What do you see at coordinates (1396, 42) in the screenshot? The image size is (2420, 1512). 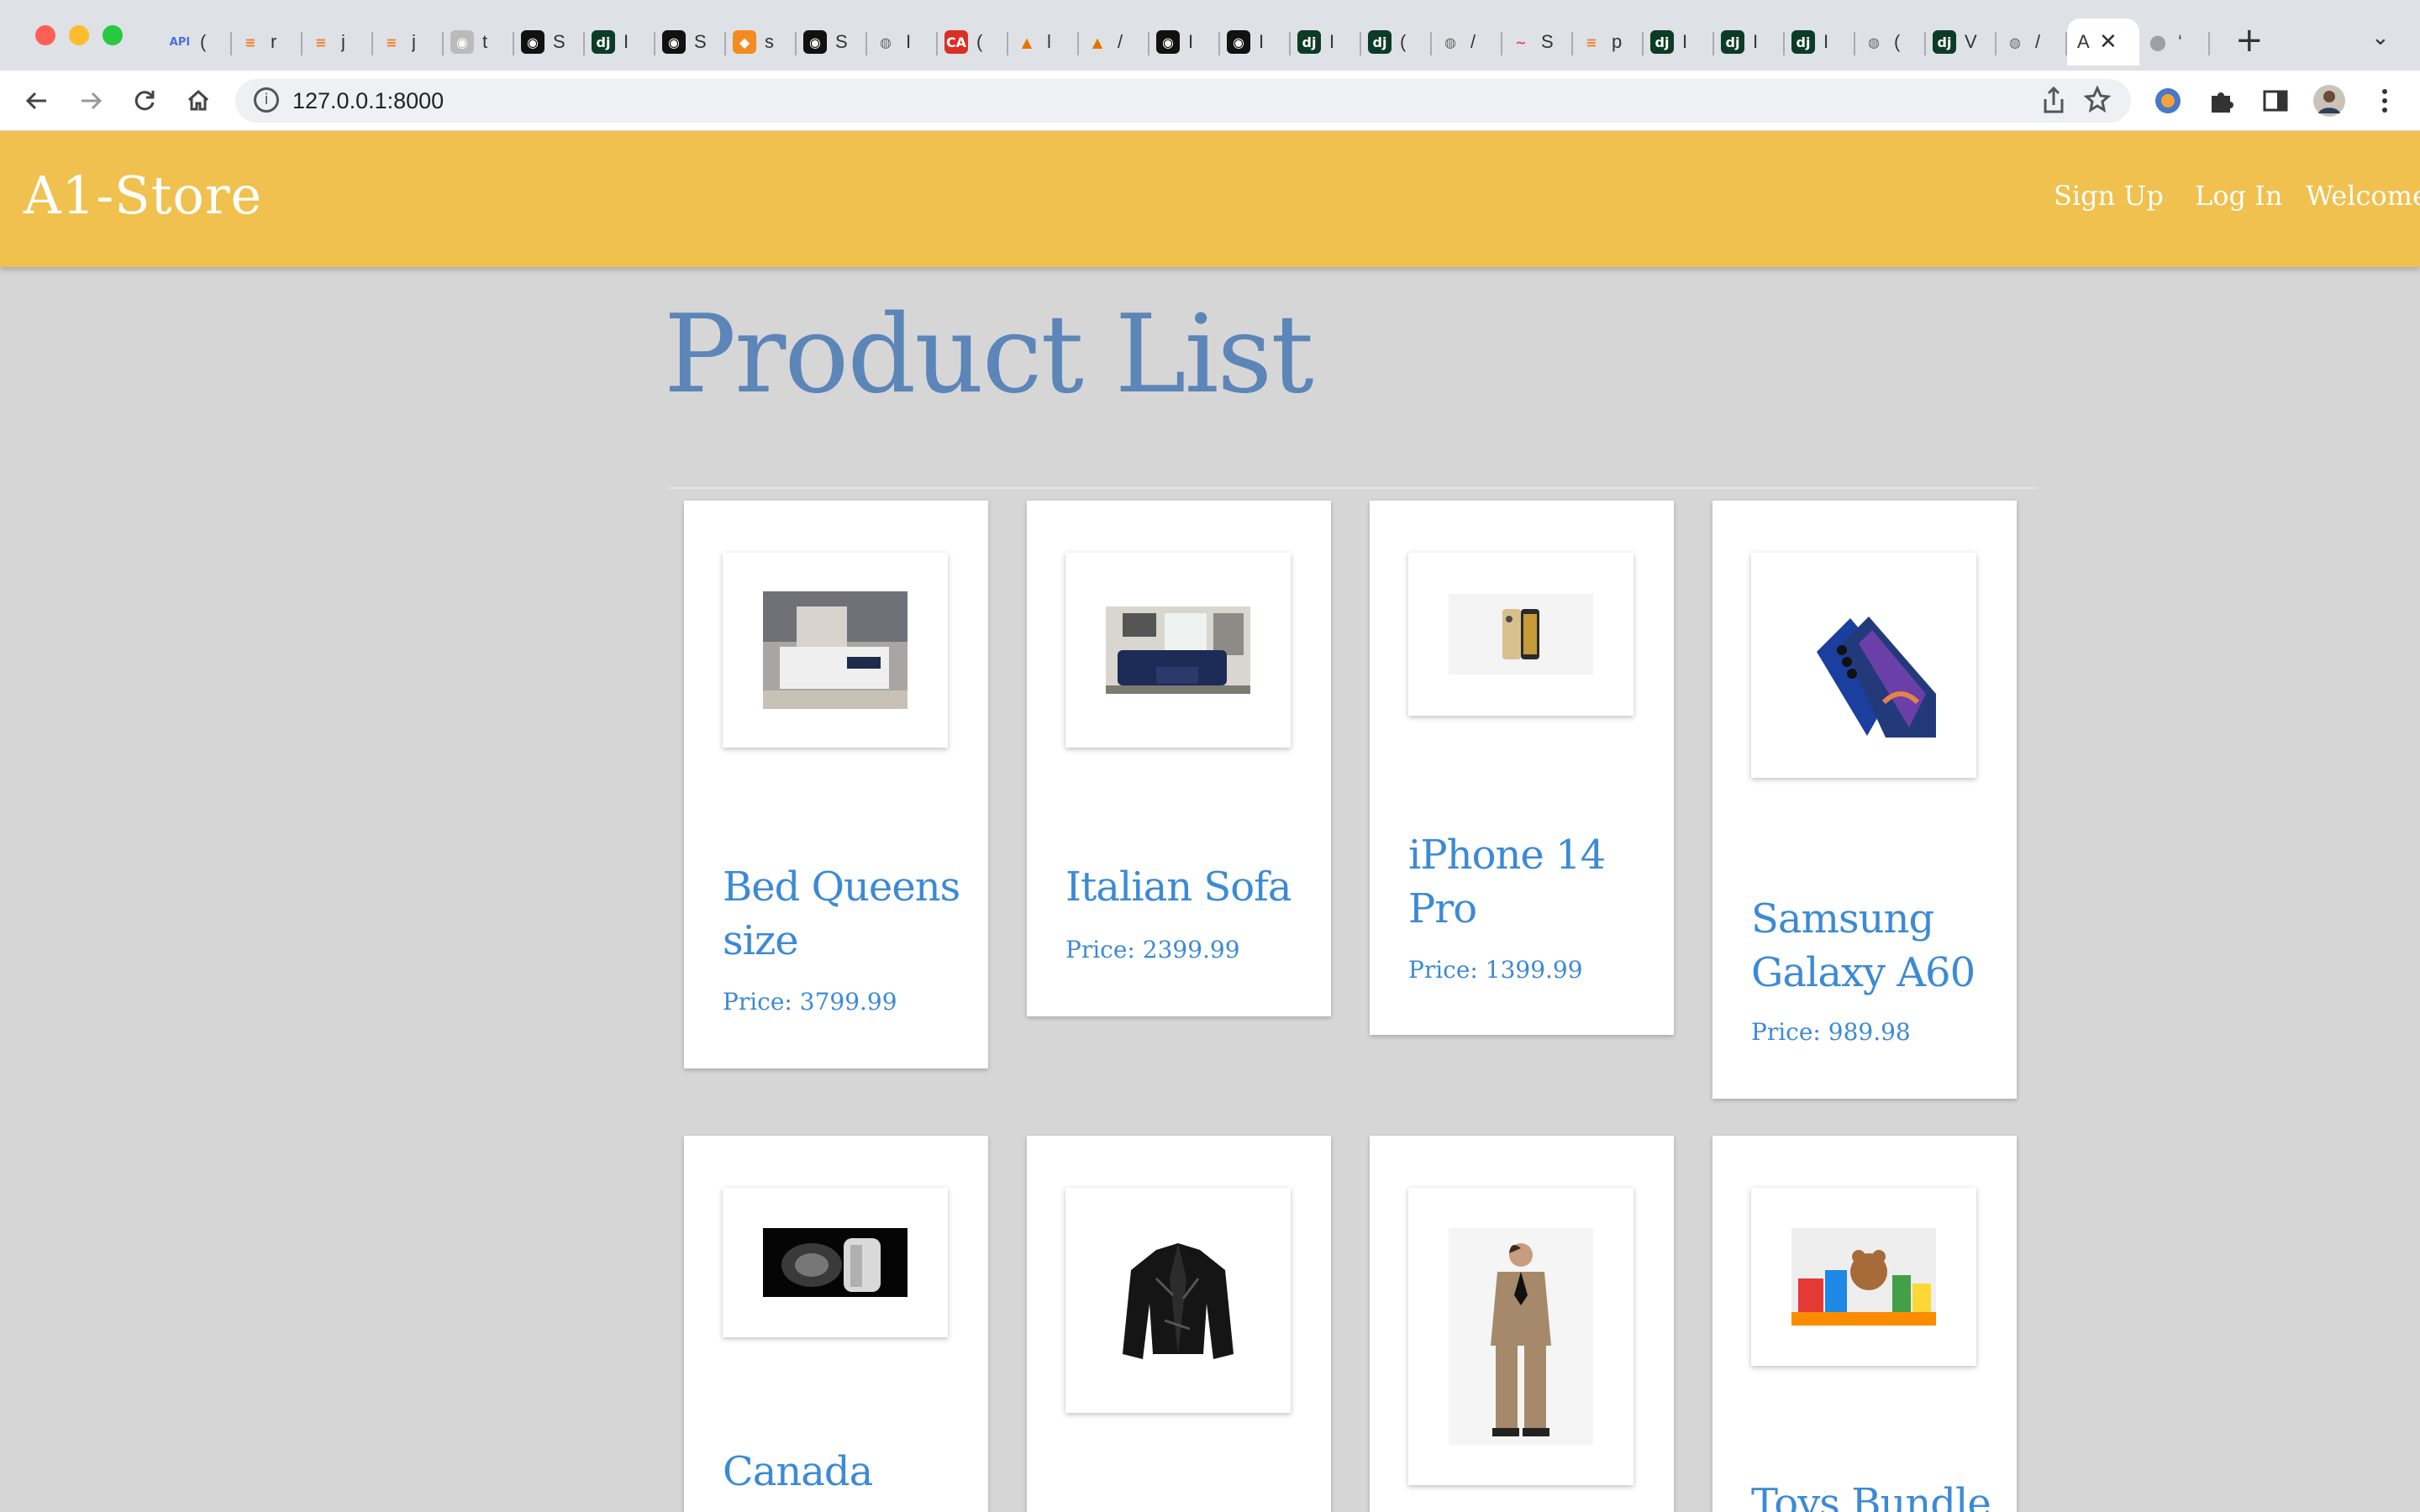 I see `browser-tab: dj (` at bounding box center [1396, 42].